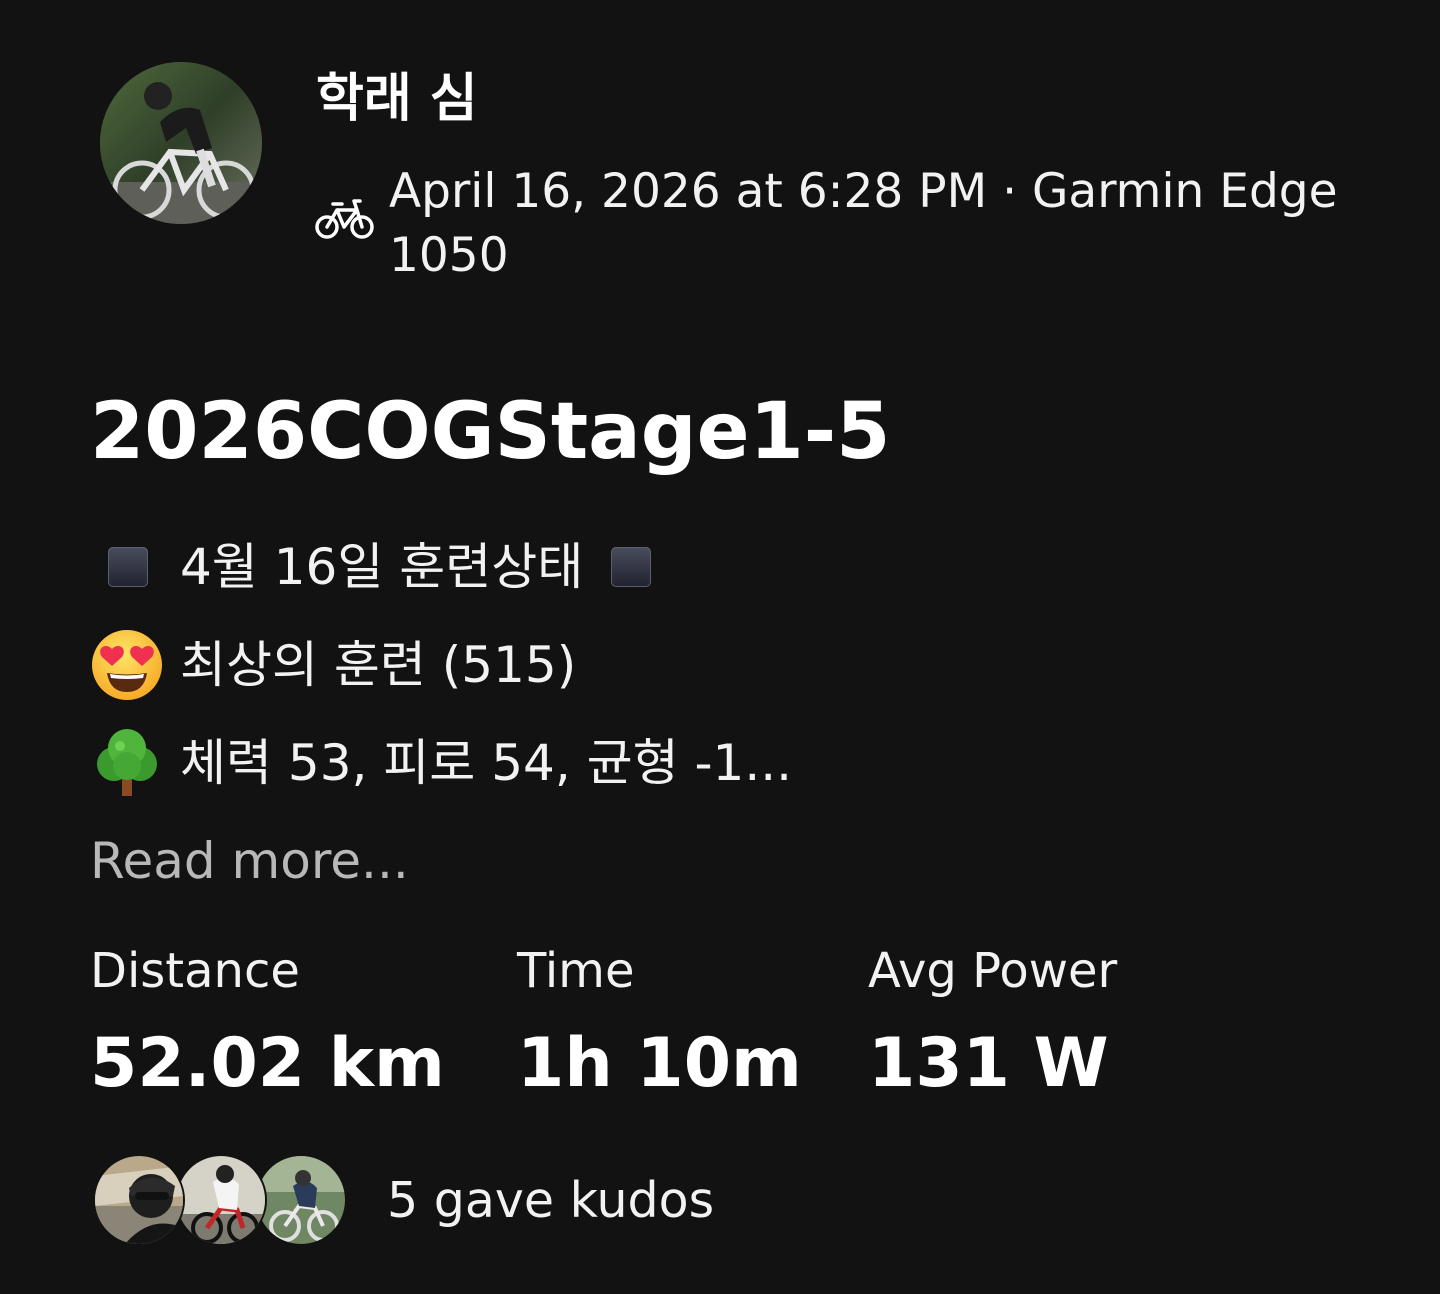 The image size is (1440, 1294). What do you see at coordinates (344, 219) in the screenshot?
I see `bike-icon` at bounding box center [344, 219].